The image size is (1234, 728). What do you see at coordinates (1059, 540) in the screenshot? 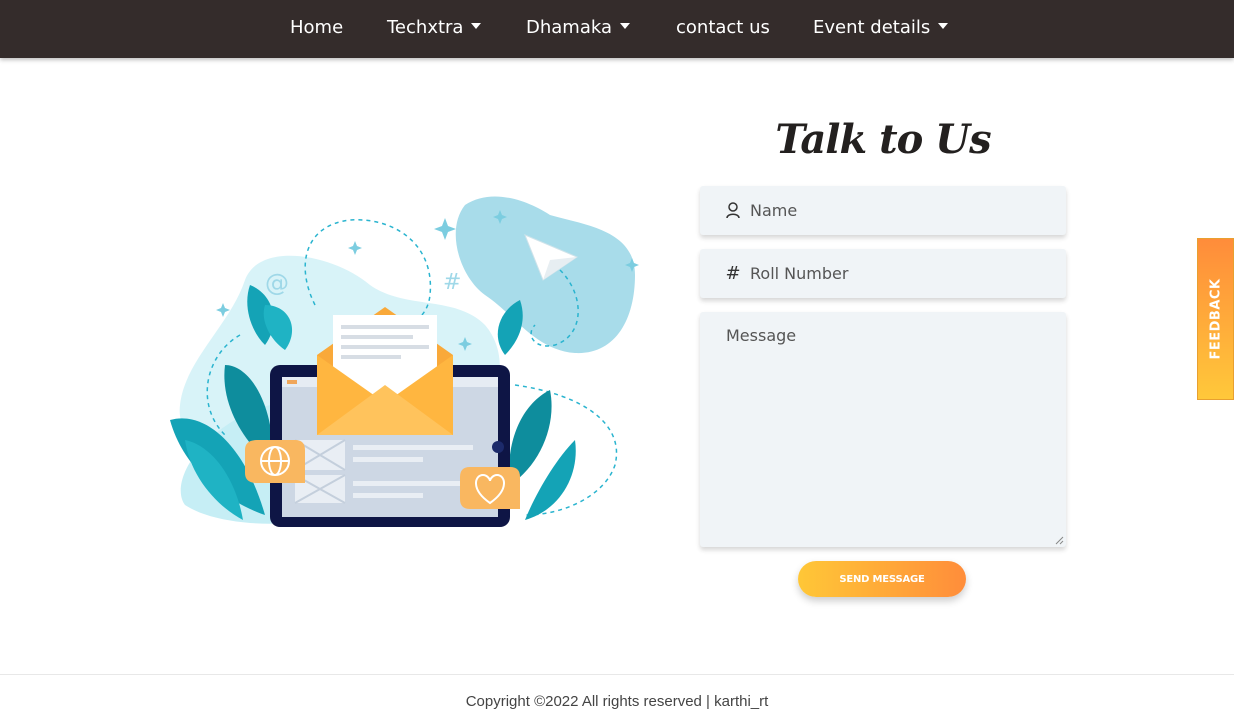
I see `resize-handle-icon` at bounding box center [1059, 540].